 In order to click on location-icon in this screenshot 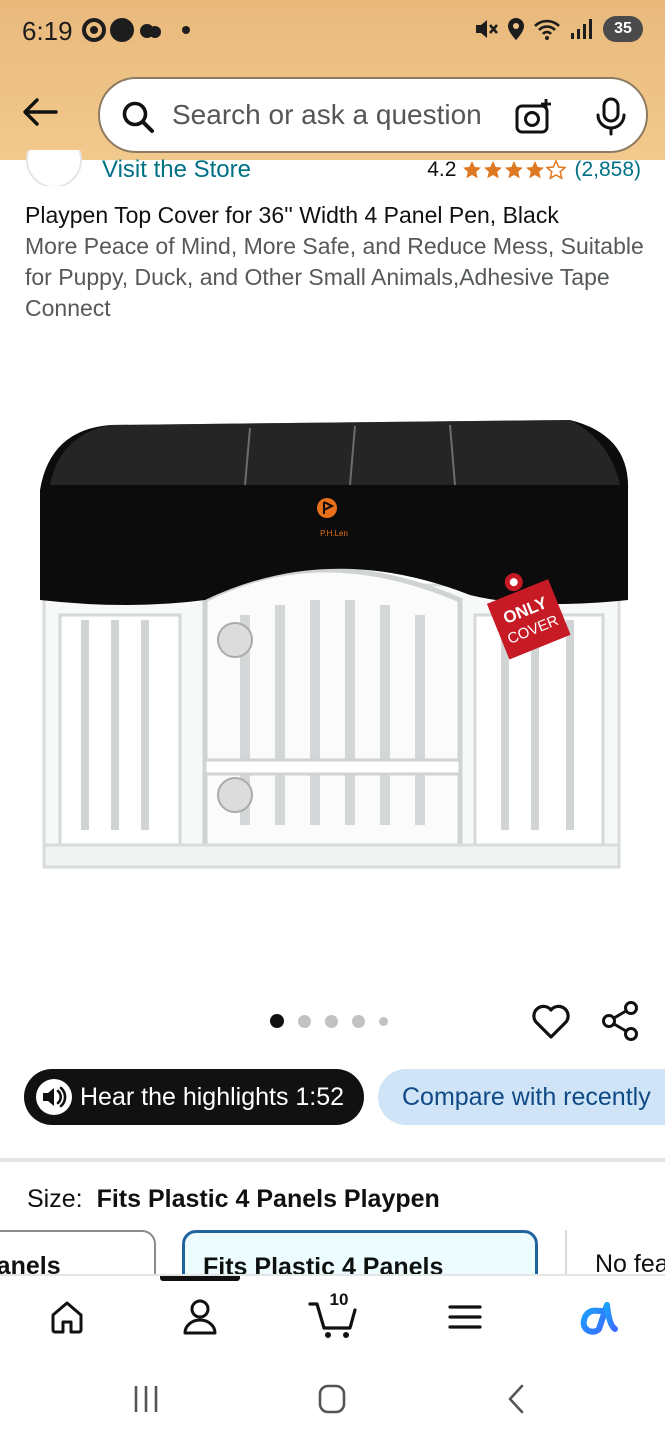, I will do `click(516, 29)`.